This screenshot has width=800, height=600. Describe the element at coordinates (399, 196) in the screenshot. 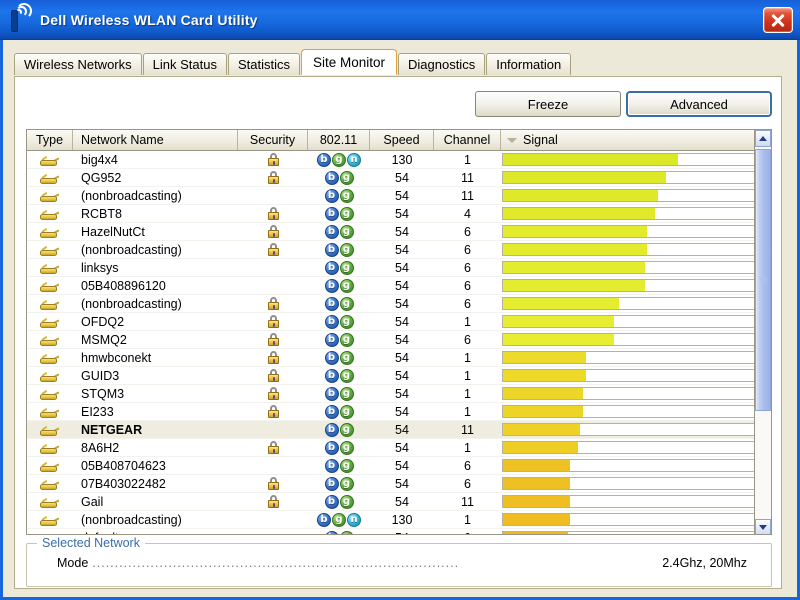

I see `table-row: (nonbroadcasting) b g 54 11` at that location.